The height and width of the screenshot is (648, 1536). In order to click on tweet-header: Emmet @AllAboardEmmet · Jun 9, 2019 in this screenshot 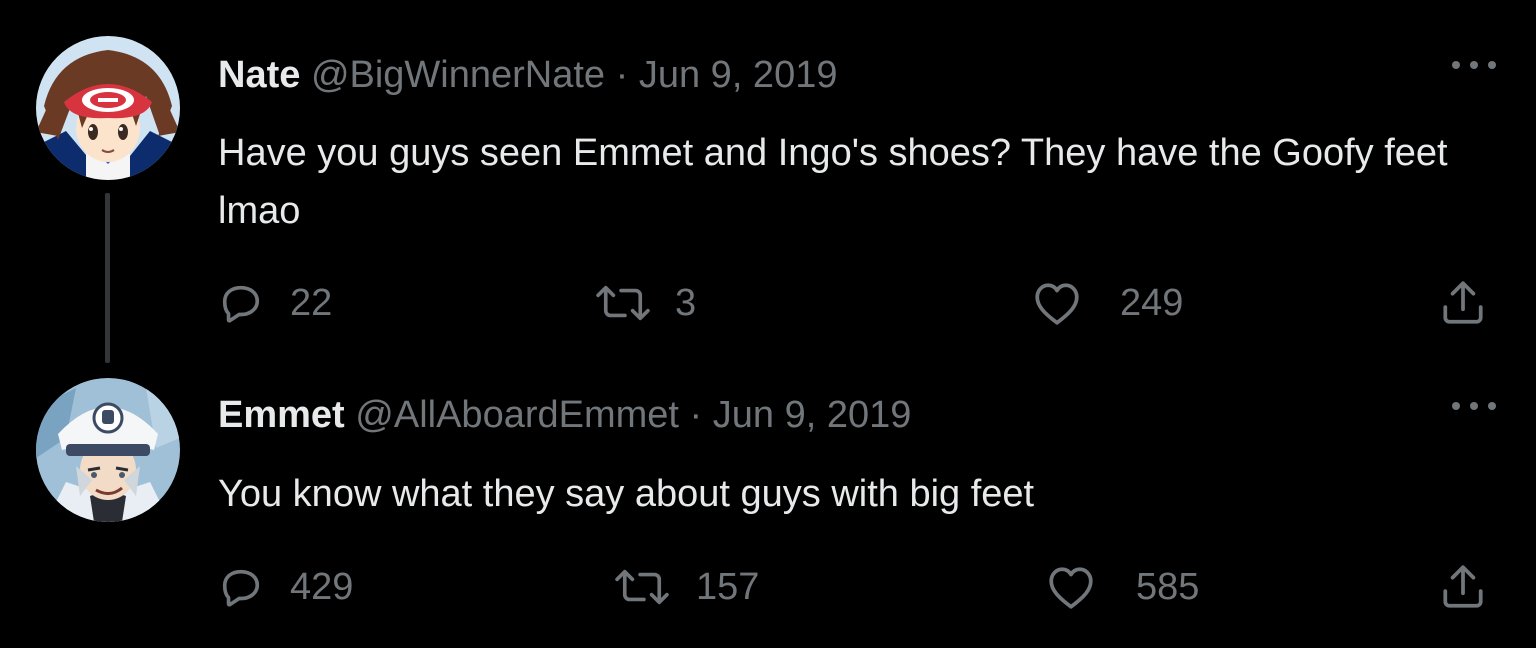, I will do `click(564, 415)`.